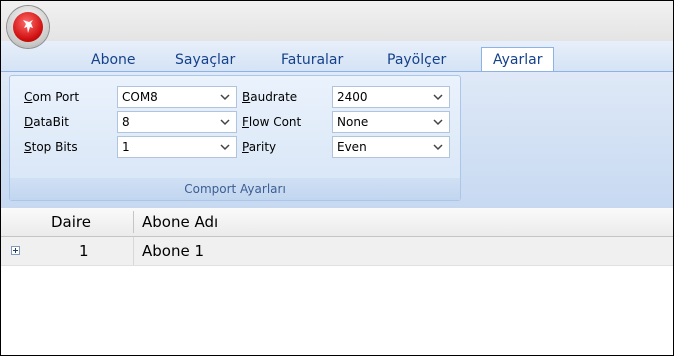  Describe the element at coordinates (312, 60) in the screenshot. I see `tab-faturalar: Faturalar` at that location.